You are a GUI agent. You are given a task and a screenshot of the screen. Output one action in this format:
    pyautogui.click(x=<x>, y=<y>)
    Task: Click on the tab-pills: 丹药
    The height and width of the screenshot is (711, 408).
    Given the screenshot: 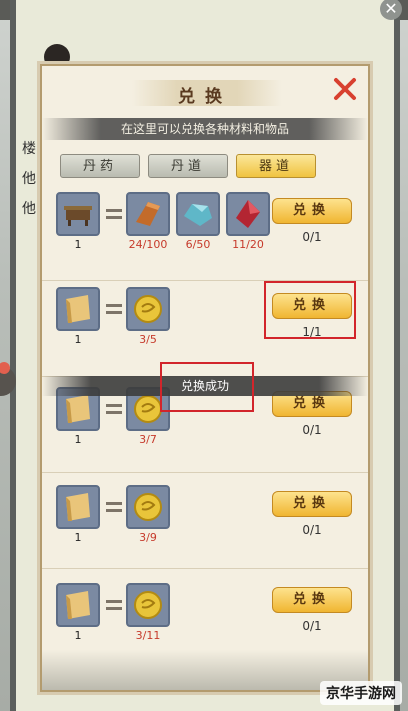 What is the action you would take?
    pyautogui.click(x=100, y=166)
    